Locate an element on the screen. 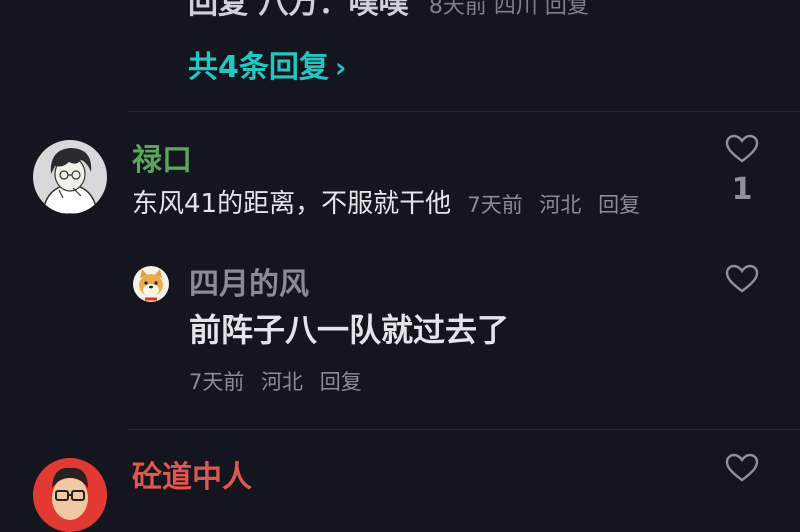  chevron-right-icon: › is located at coordinates (340, 67).